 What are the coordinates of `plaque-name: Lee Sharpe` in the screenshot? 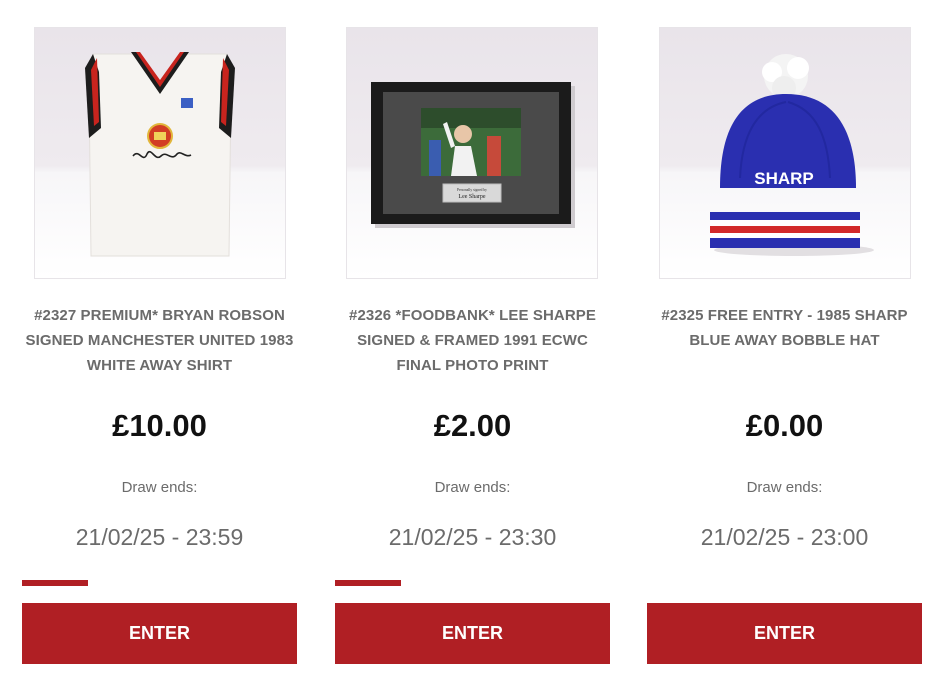 It's located at (471, 197).